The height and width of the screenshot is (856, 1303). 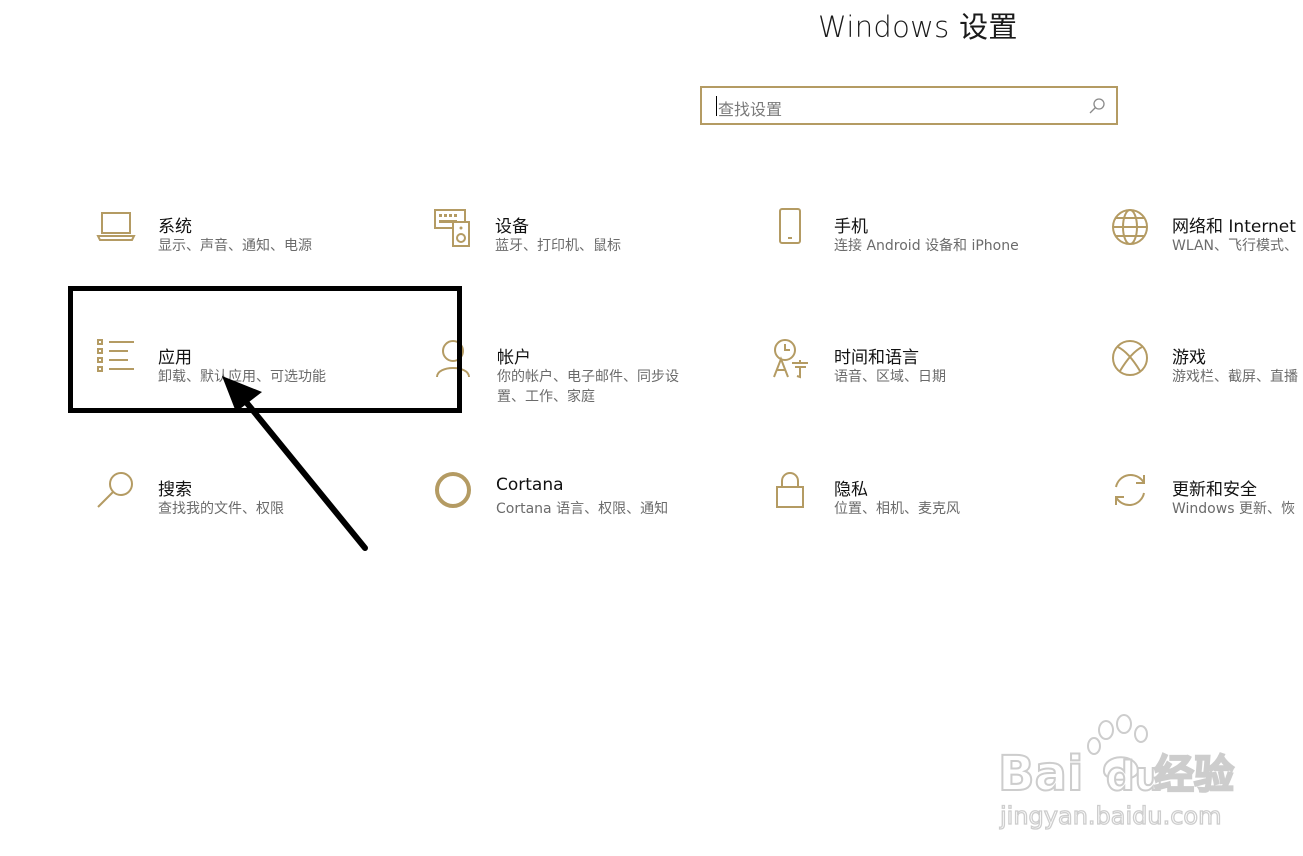 I want to click on cortana-ring-icon, so click(x=453, y=490).